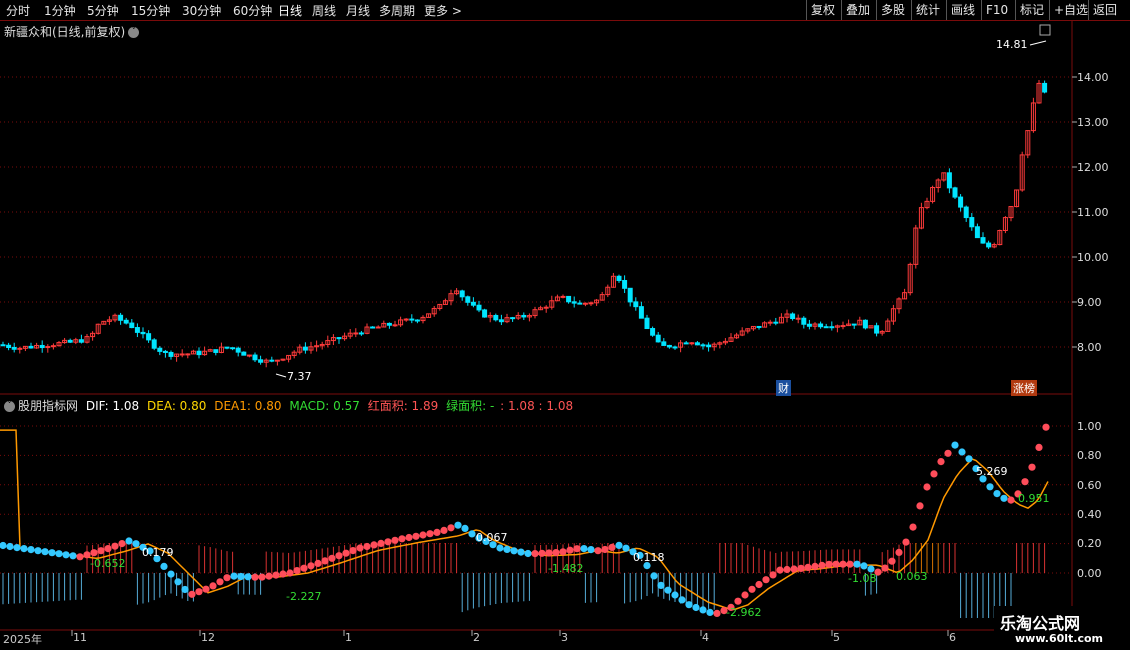 The width and height of the screenshot is (1130, 650). I want to click on green-area-value: 绿面积: -, so click(470, 406).